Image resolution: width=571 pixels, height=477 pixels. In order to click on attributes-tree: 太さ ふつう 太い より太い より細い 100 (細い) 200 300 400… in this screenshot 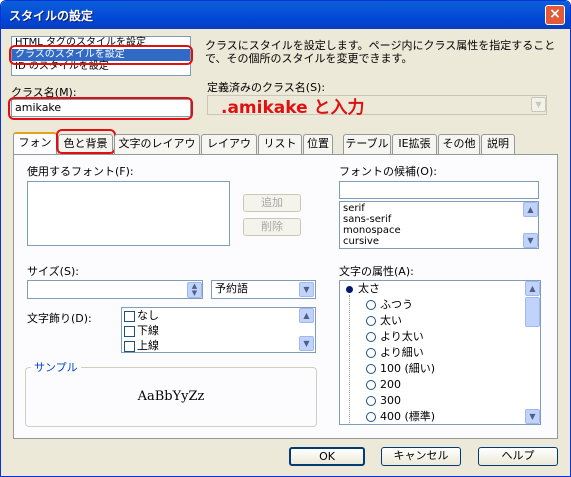, I will do `click(440, 352)`.